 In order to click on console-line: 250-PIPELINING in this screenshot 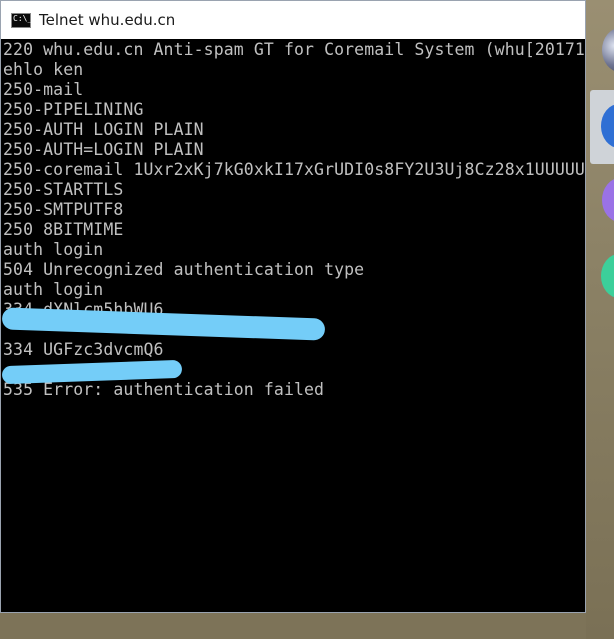, I will do `click(73, 109)`.